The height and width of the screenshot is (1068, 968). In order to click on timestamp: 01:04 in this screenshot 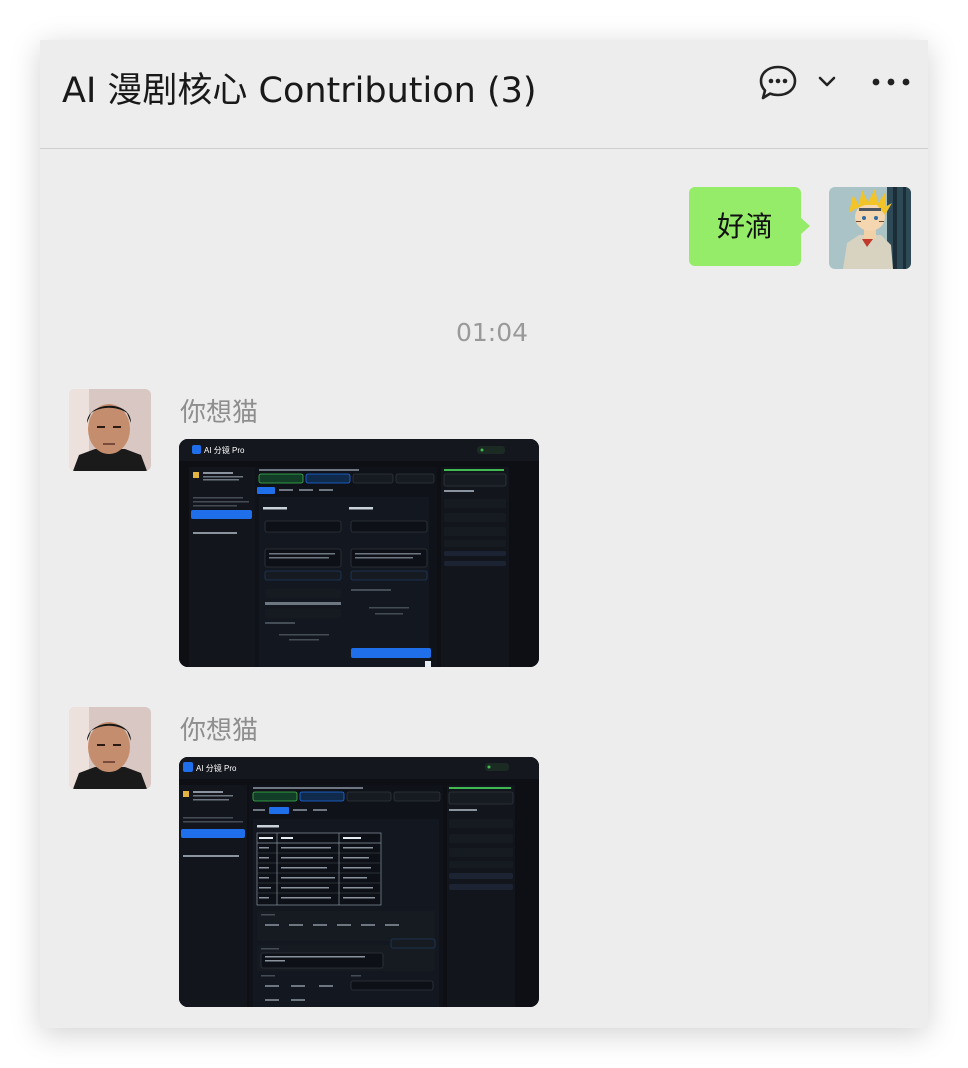, I will do `click(492, 332)`.